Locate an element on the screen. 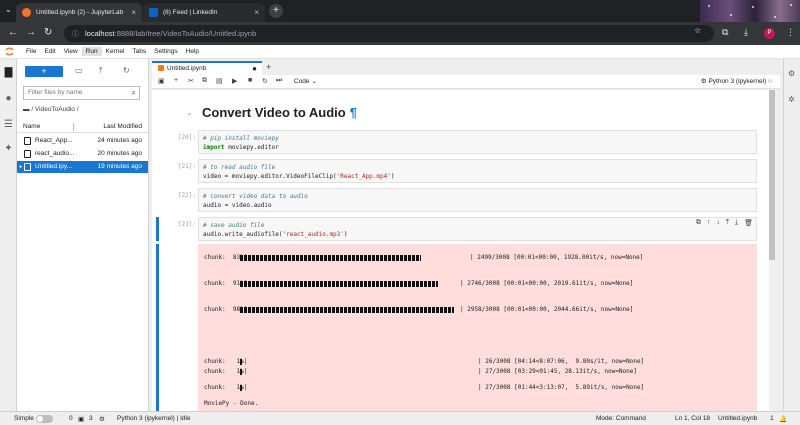  cell-prompt: [20]: is located at coordinates (186, 137).